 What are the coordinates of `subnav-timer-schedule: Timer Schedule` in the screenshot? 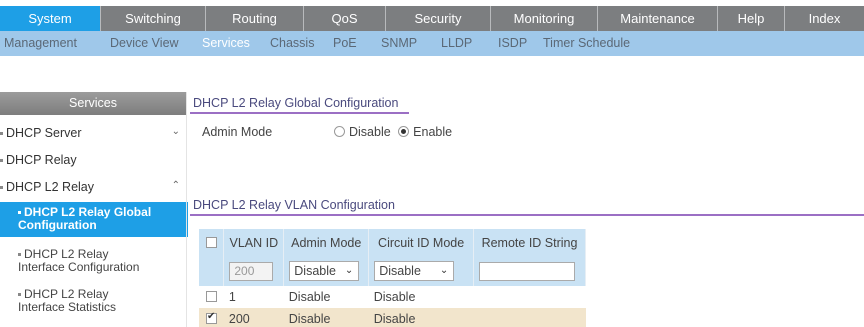 It's located at (586, 43).